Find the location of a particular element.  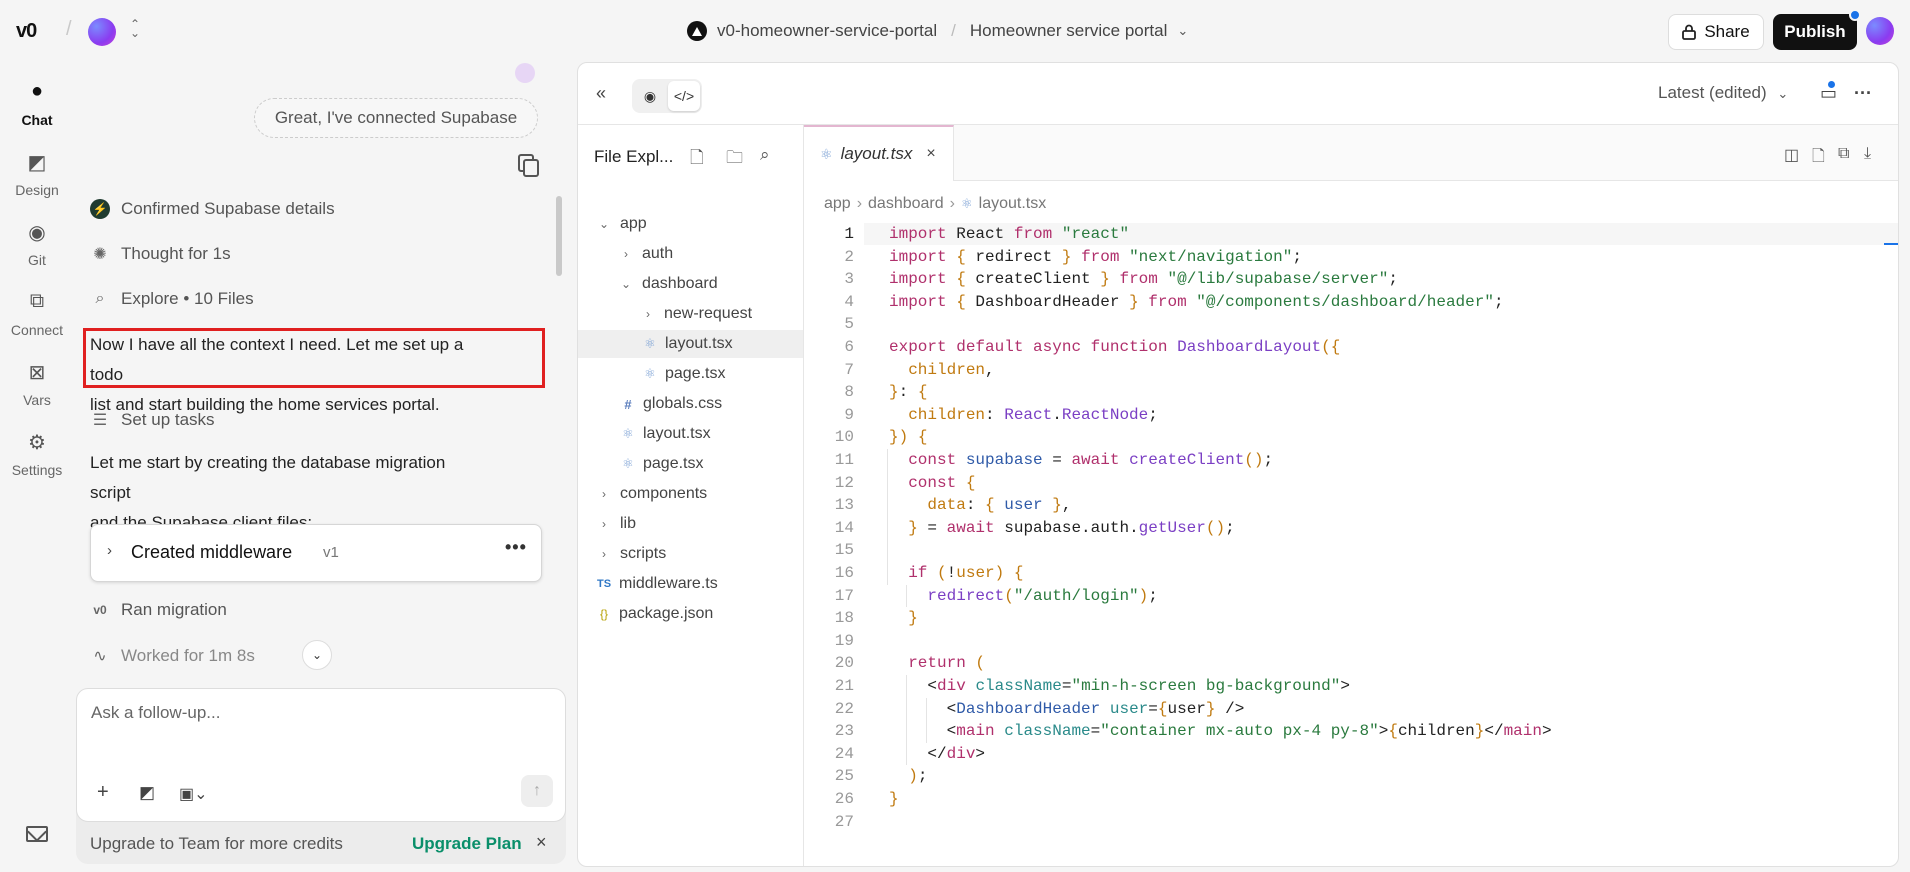

design-icon: ◩ is located at coordinates (37, 163).